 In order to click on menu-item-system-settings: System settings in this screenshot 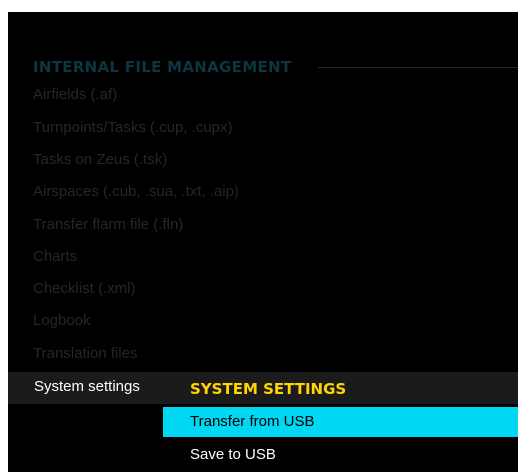, I will do `click(87, 386)`.